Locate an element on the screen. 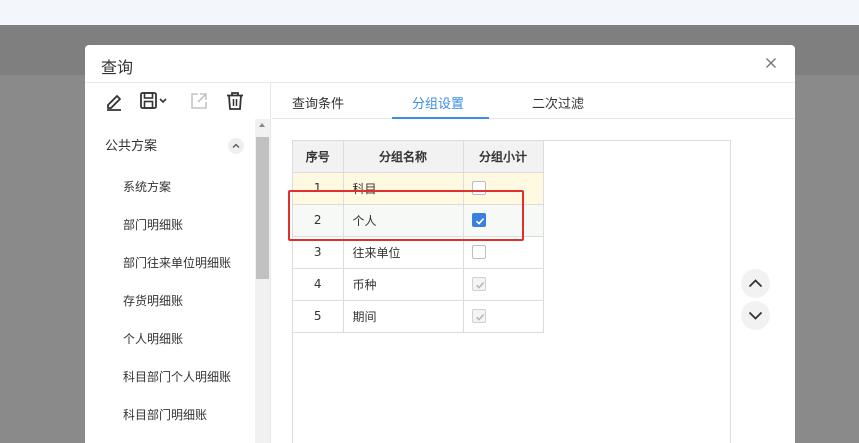 The height and width of the screenshot is (443, 859). row-number: 2 is located at coordinates (318, 220).